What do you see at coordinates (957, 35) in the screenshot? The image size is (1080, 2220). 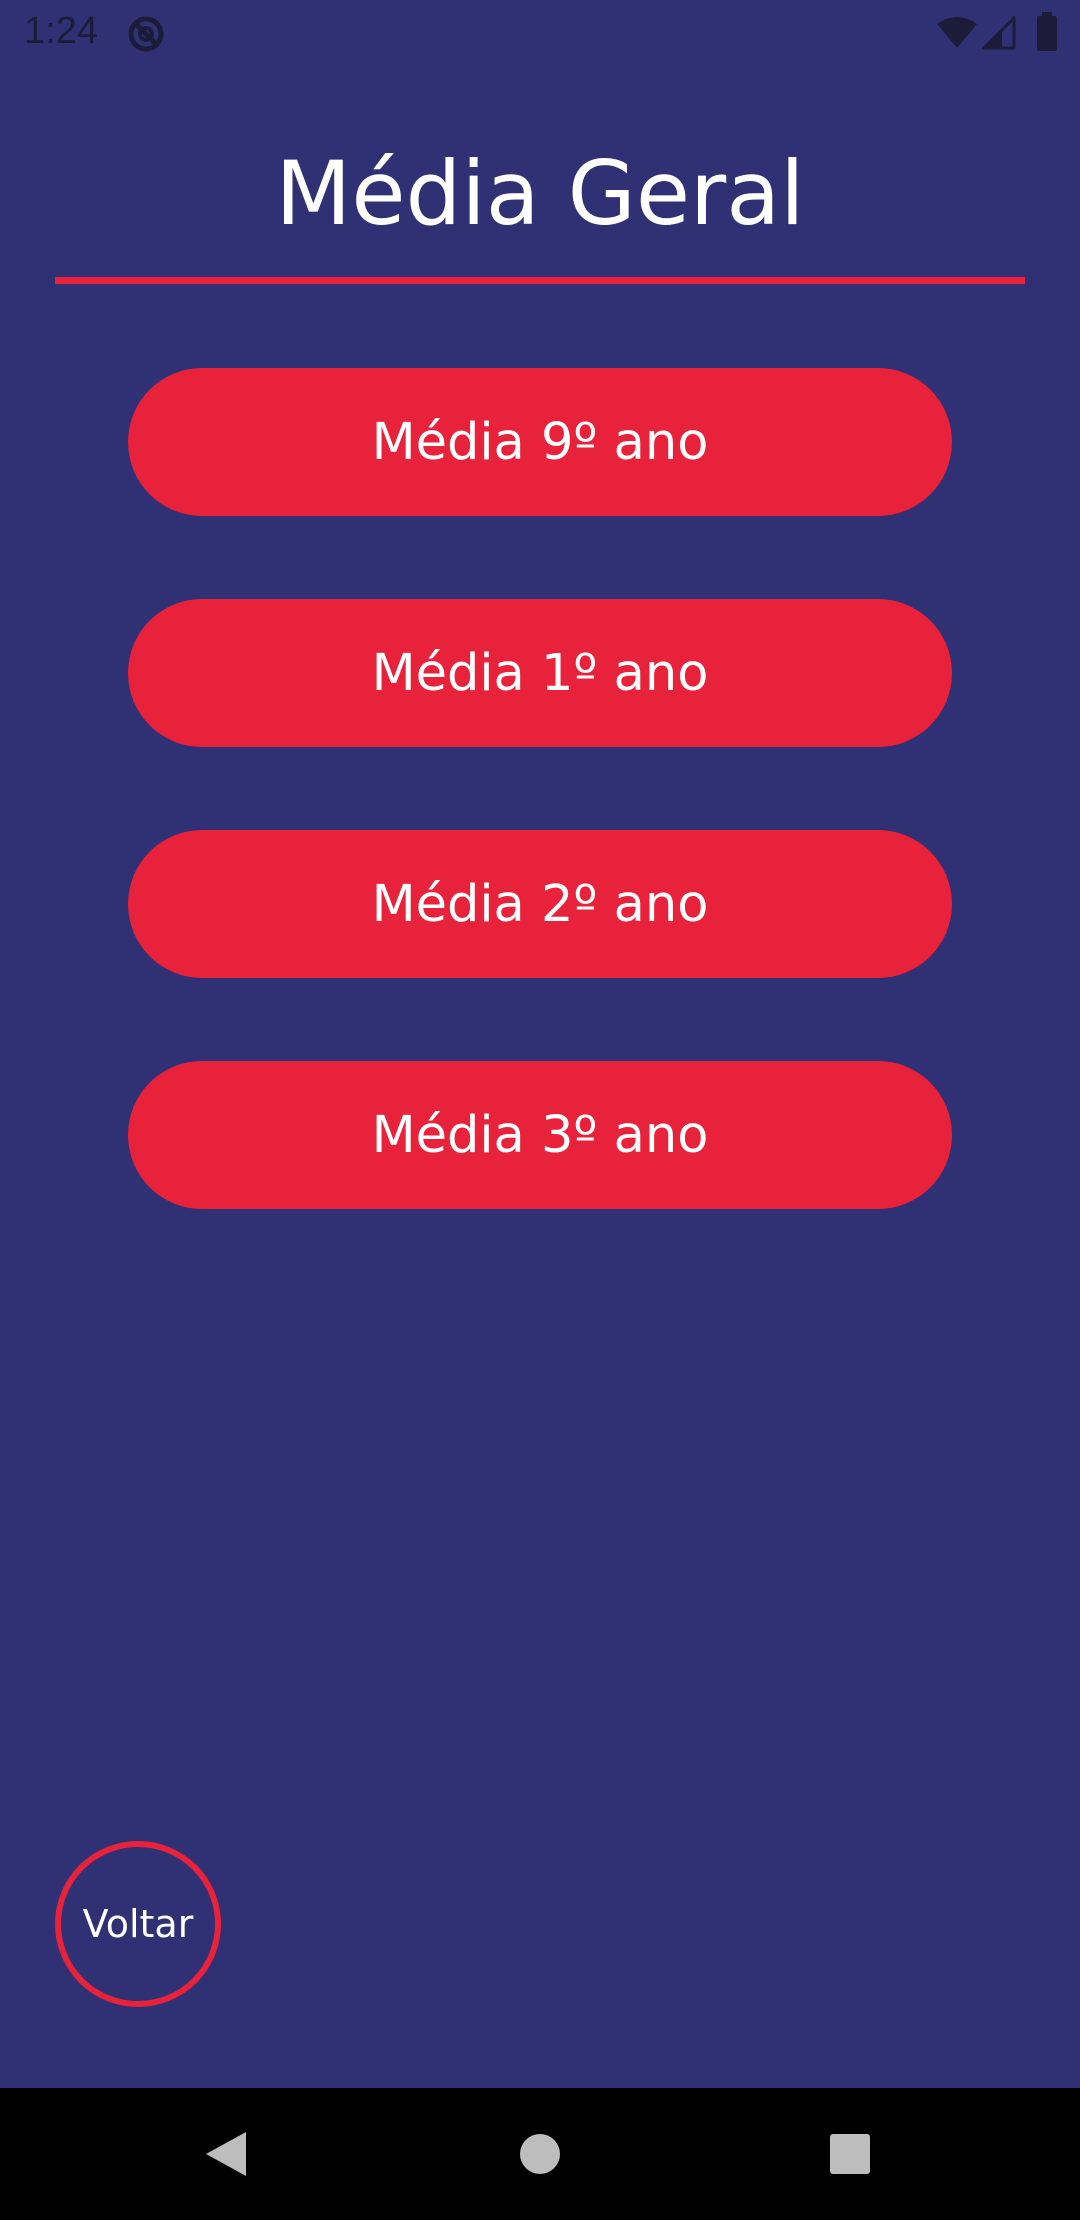 I see `wifi-icon` at bounding box center [957, 35].